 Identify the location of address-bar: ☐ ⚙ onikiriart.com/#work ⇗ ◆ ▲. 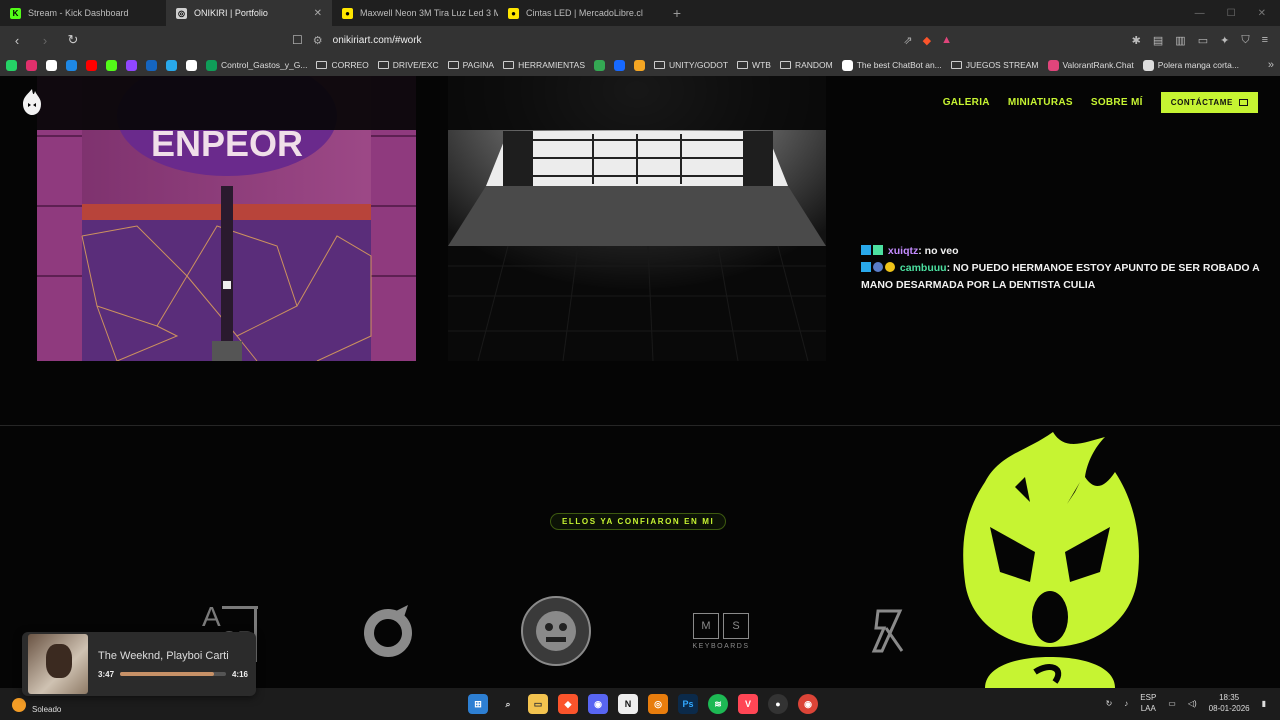
(622, 40).